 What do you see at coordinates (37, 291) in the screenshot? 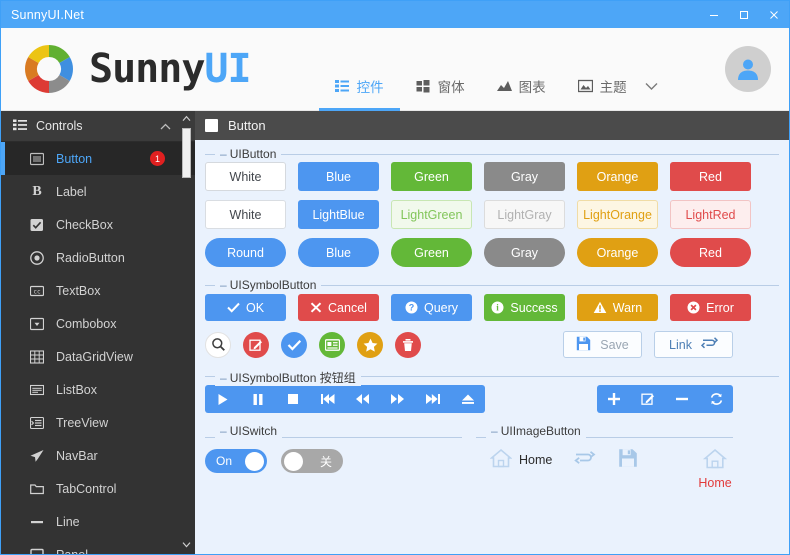
I see `svg-text: cc` at bounding box center [37, 291].